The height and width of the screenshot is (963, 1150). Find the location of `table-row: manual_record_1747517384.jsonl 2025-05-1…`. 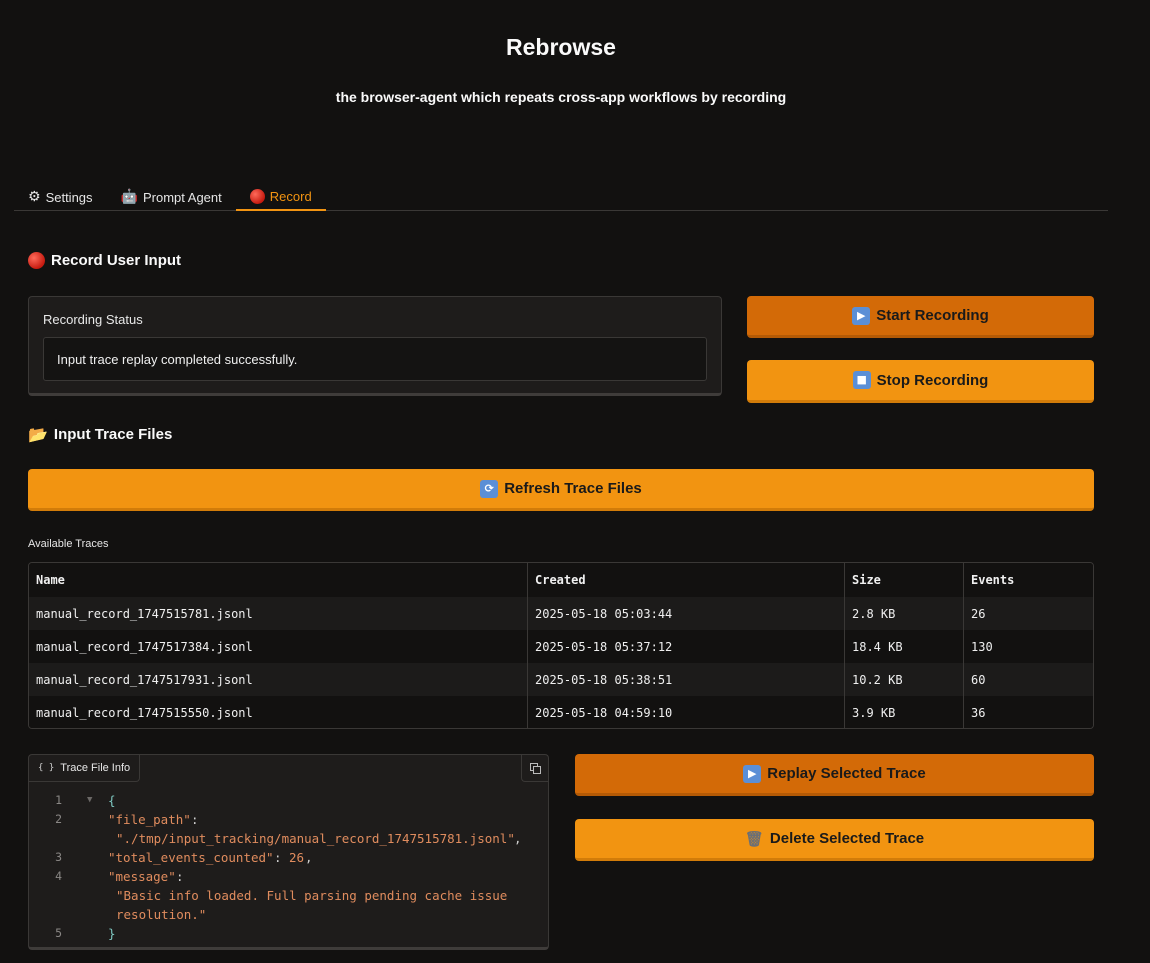

table-row: manual_record_1747517384.jsonl 2025-05-1… is located at coordinates (561, 646).